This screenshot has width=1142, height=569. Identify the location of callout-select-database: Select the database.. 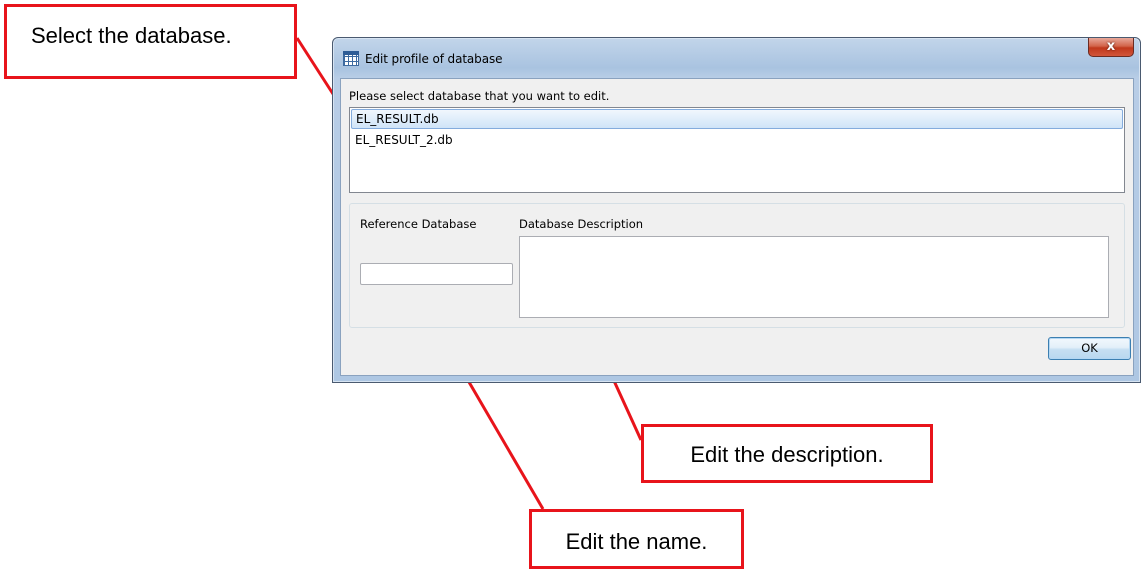
(150, 41).